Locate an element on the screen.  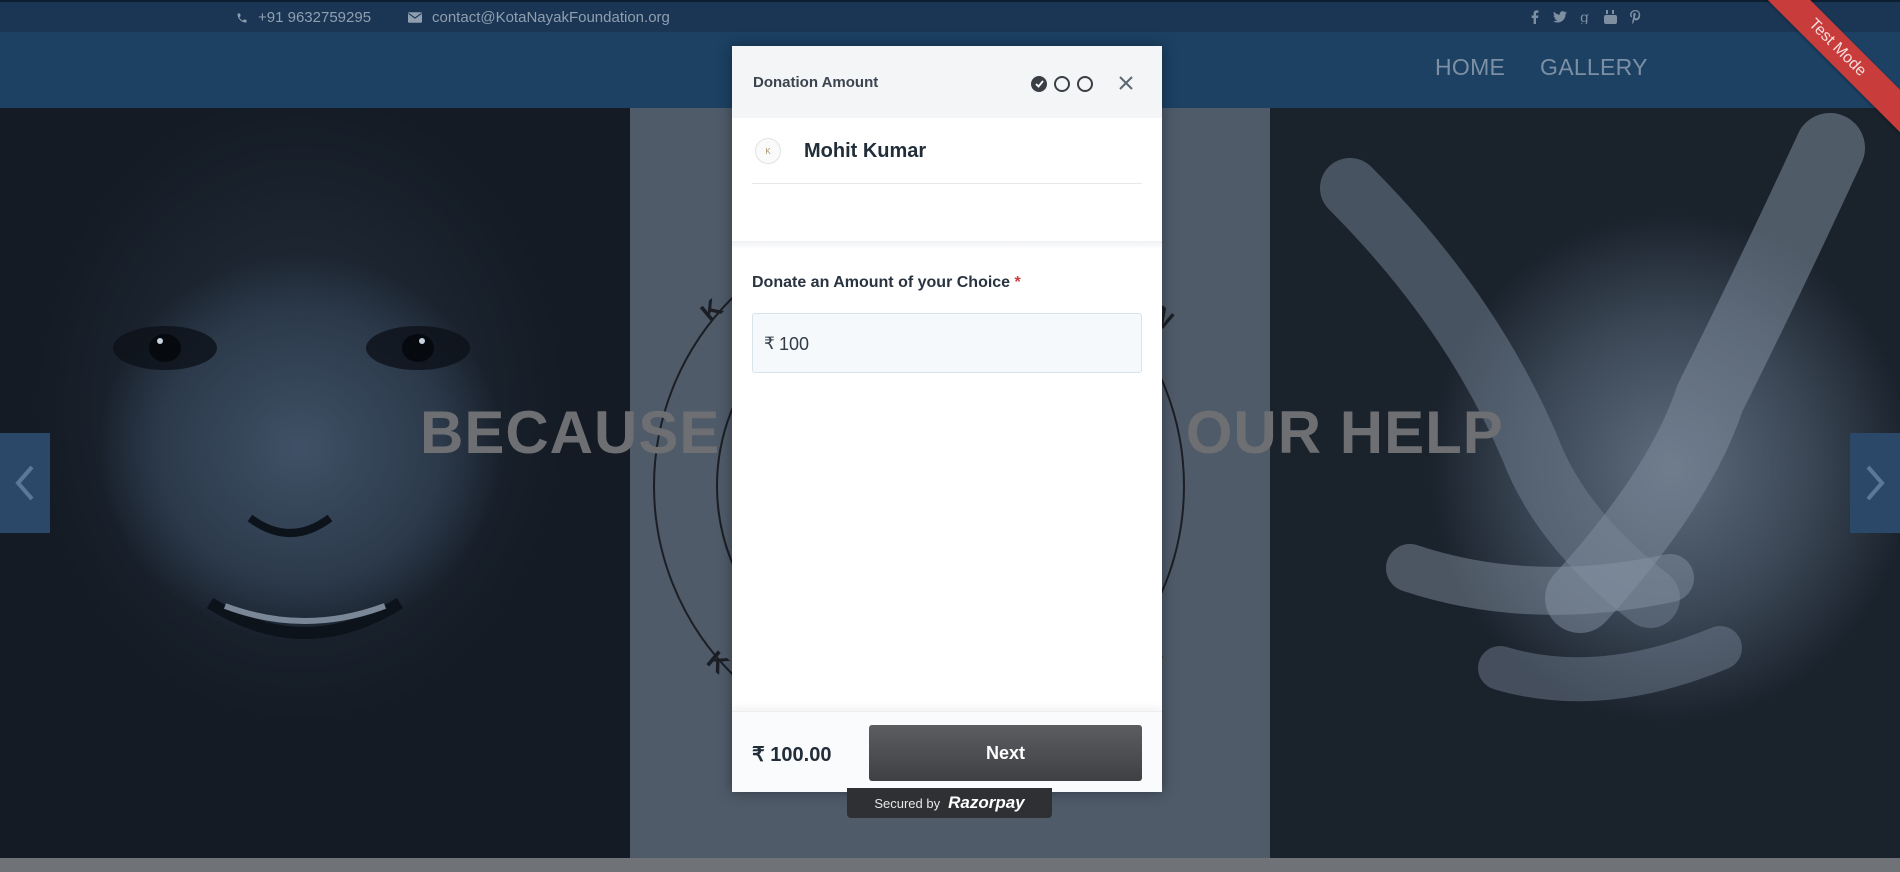
chevron-left-icon is located at coordinates (24, 483).